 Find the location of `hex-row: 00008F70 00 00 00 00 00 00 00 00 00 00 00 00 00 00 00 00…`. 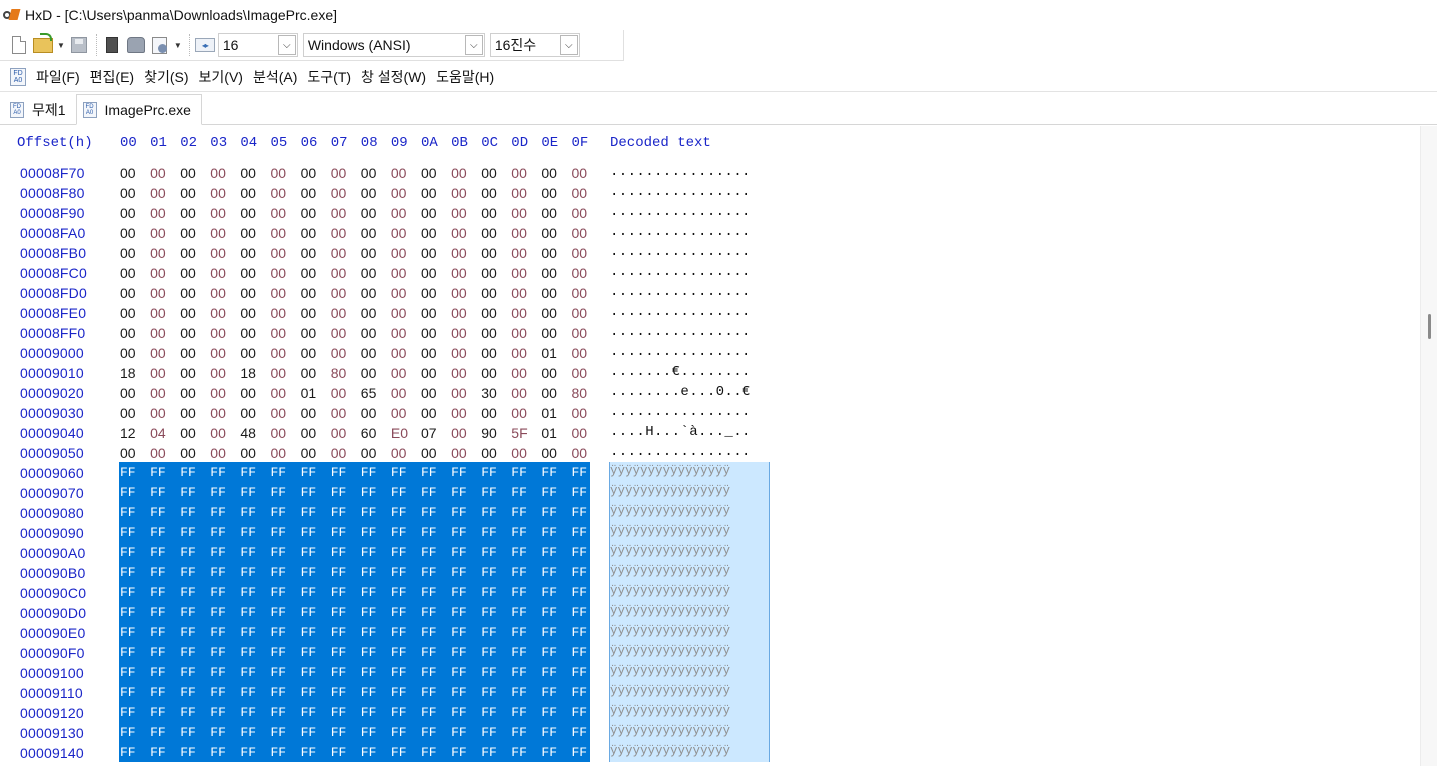

hex-row: 00008F70 00 00 00 00 00 00 00 00 00 00 00 00 00 00 00 00… is located at coordinates (400, 172).